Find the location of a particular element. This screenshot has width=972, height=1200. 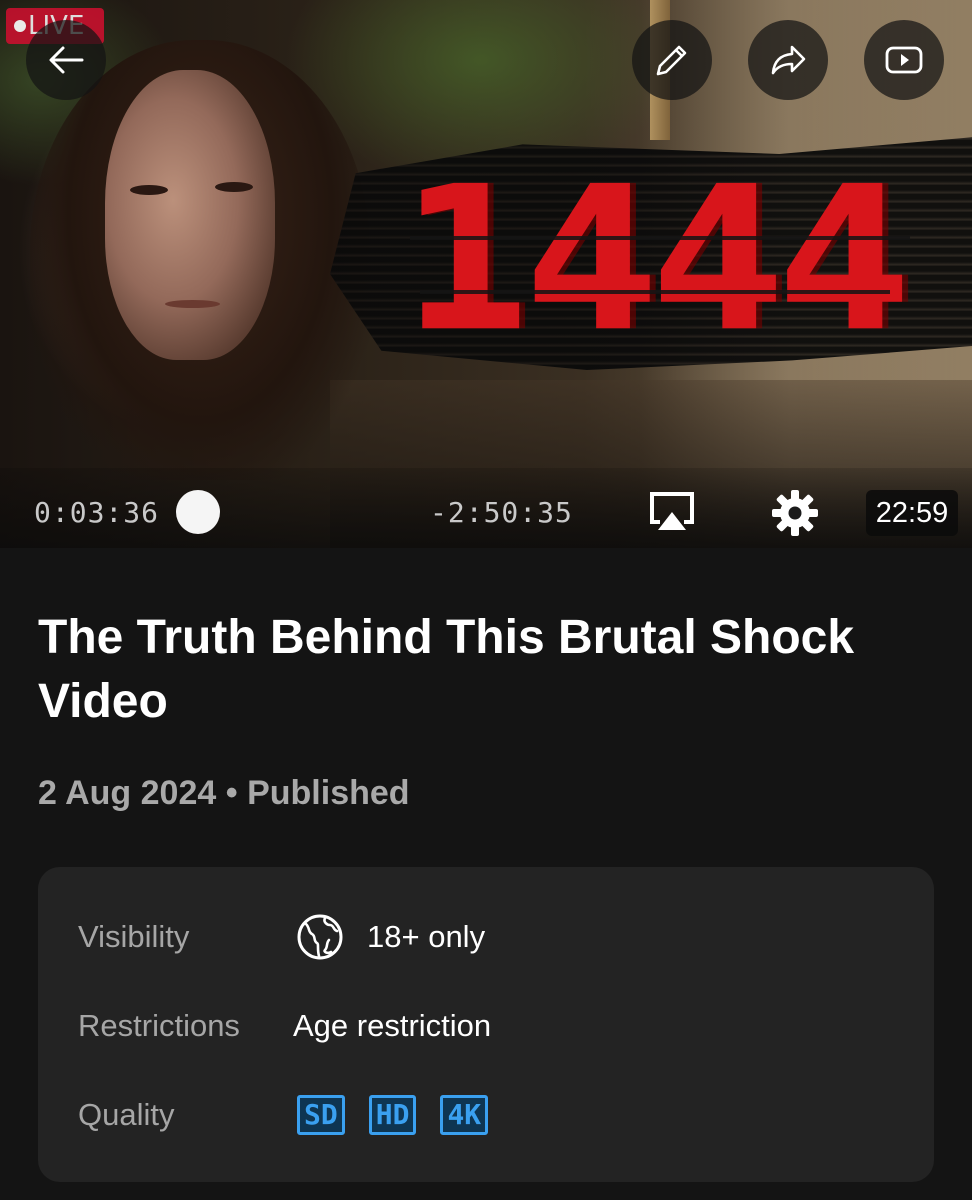

quality-label: Quality is located at coordinates (126, 1114).